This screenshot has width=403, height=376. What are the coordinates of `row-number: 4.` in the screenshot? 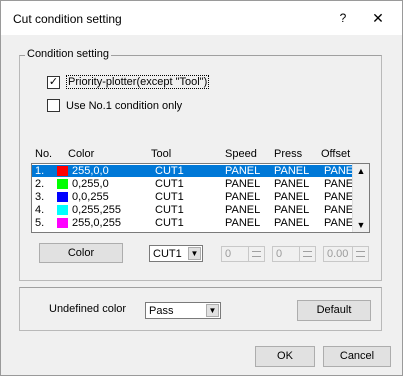 It's located at (40, 210).